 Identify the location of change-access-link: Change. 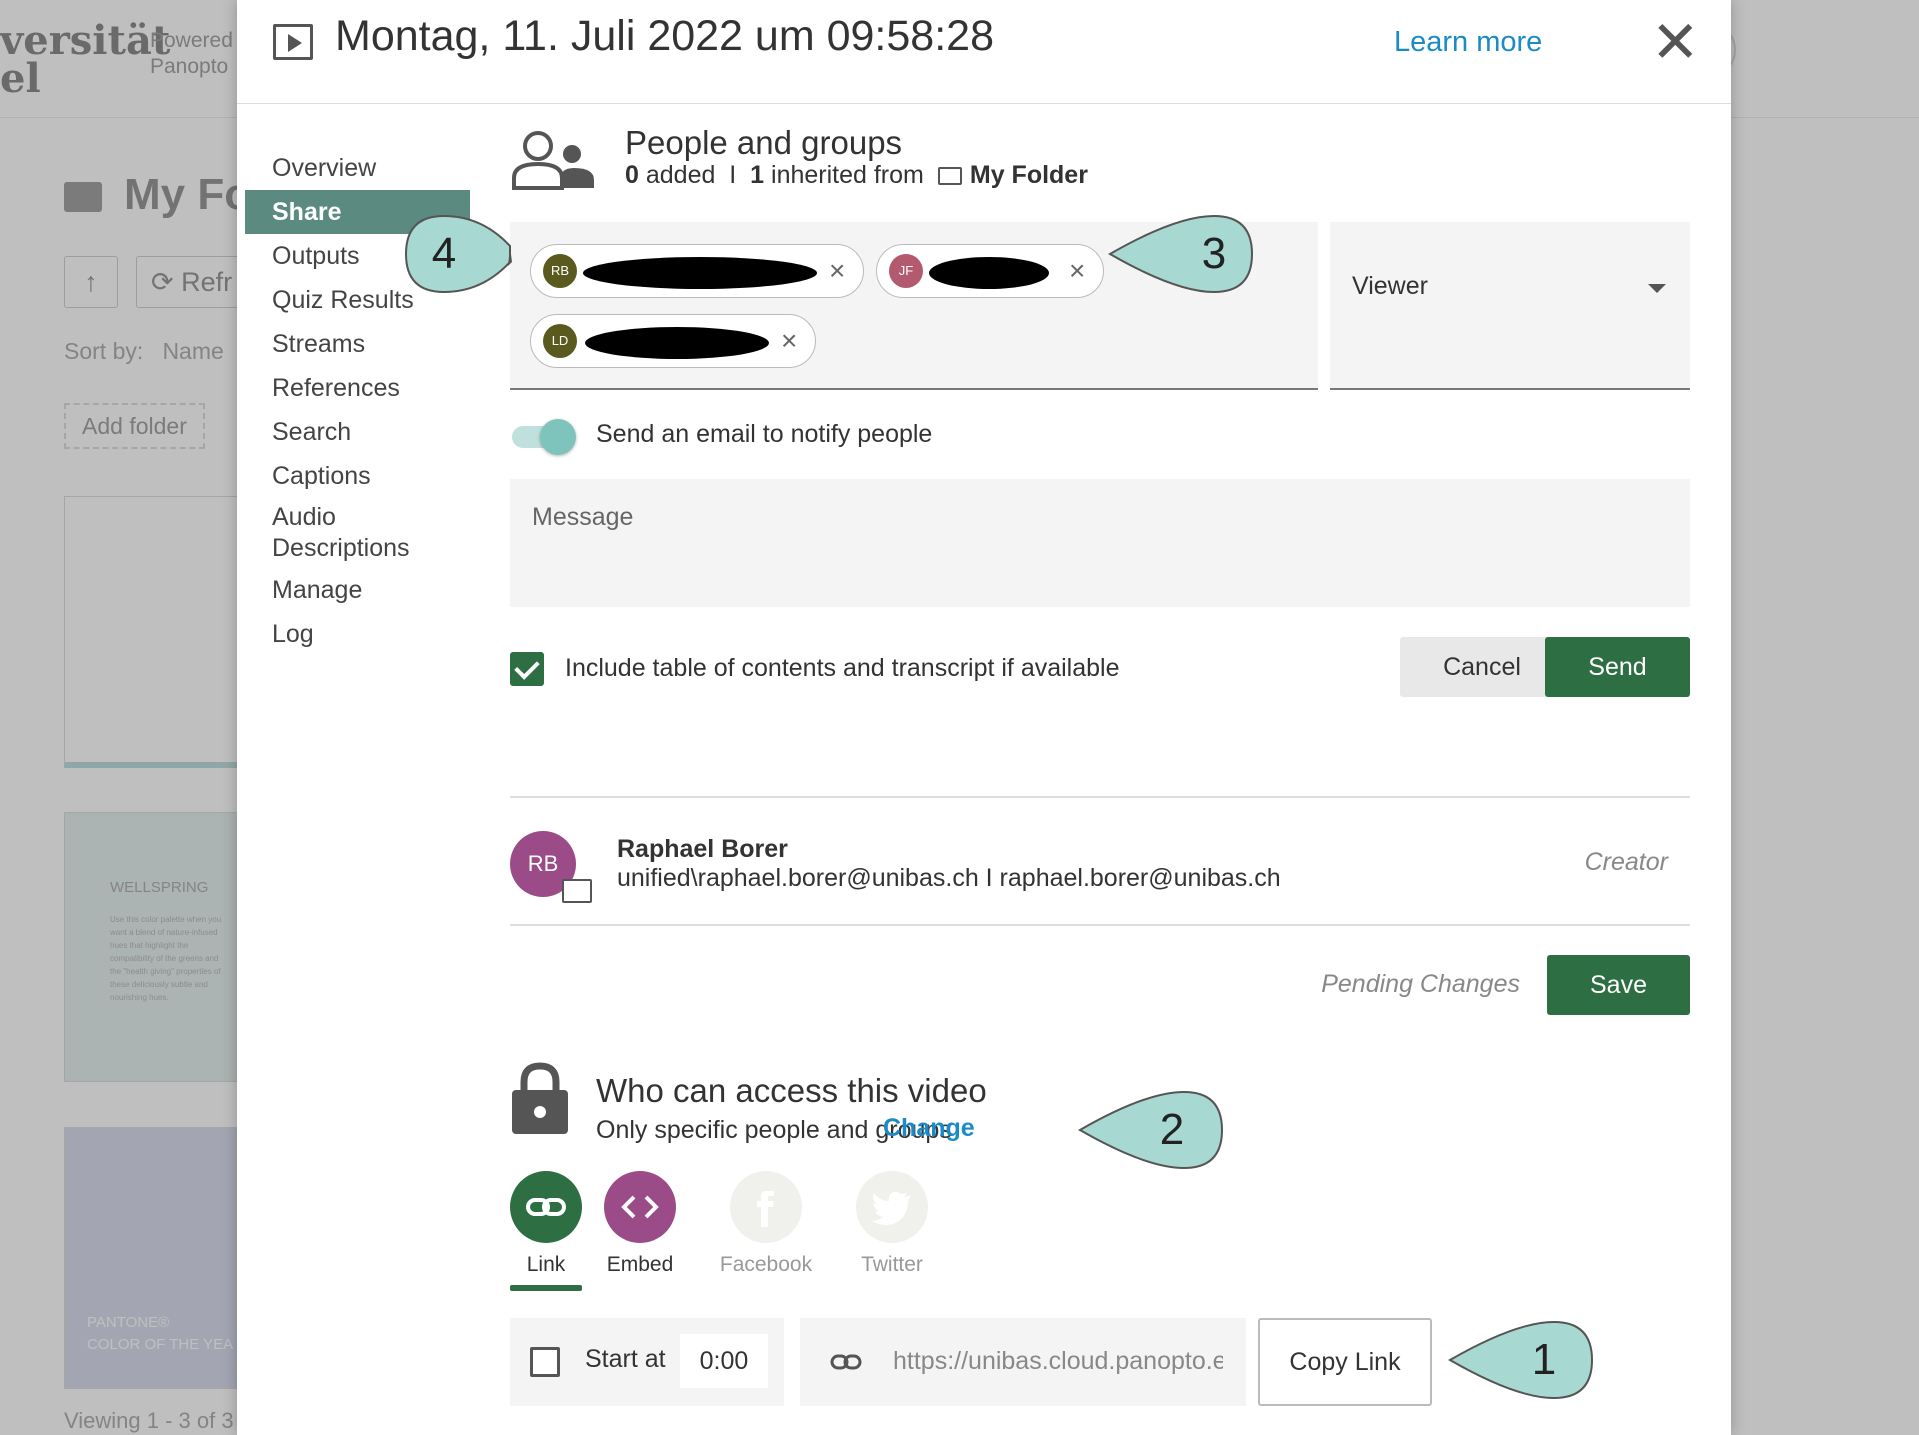
(929, 1128).